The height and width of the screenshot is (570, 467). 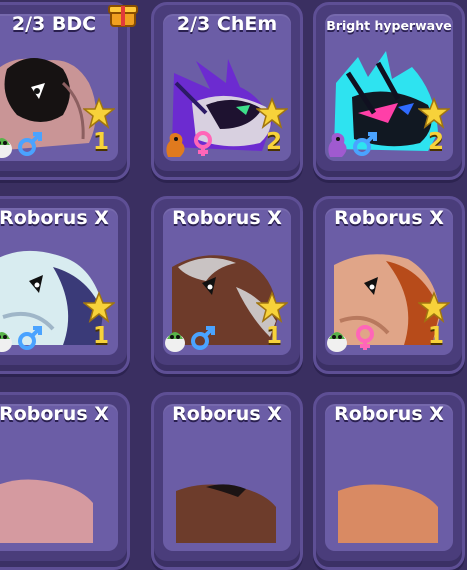 What do you see at coordinates (123, 16) in the screenshot?
I see `gift-icon` at bounding box center [123, 16].